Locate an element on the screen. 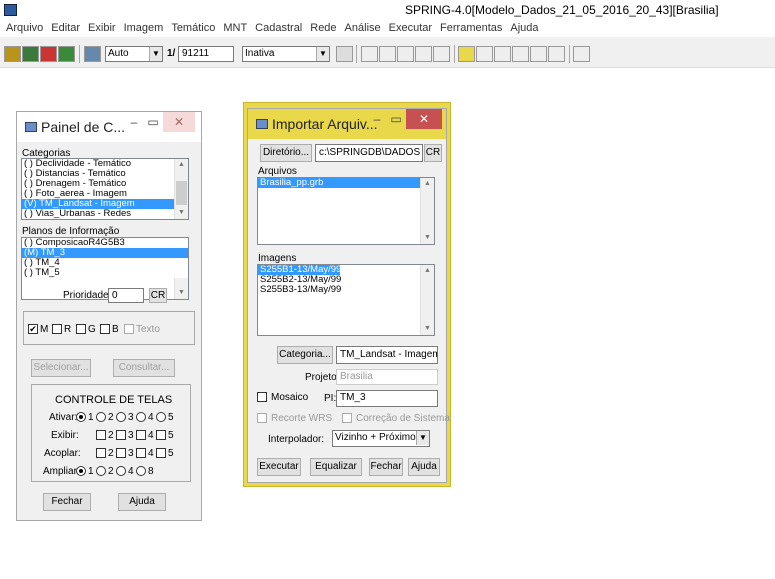 Image resolution: width=775 pixels, height=579 pixels. diretorio-input: c:\SPRINGDB\DADOS is located at coordinates (369, 153).